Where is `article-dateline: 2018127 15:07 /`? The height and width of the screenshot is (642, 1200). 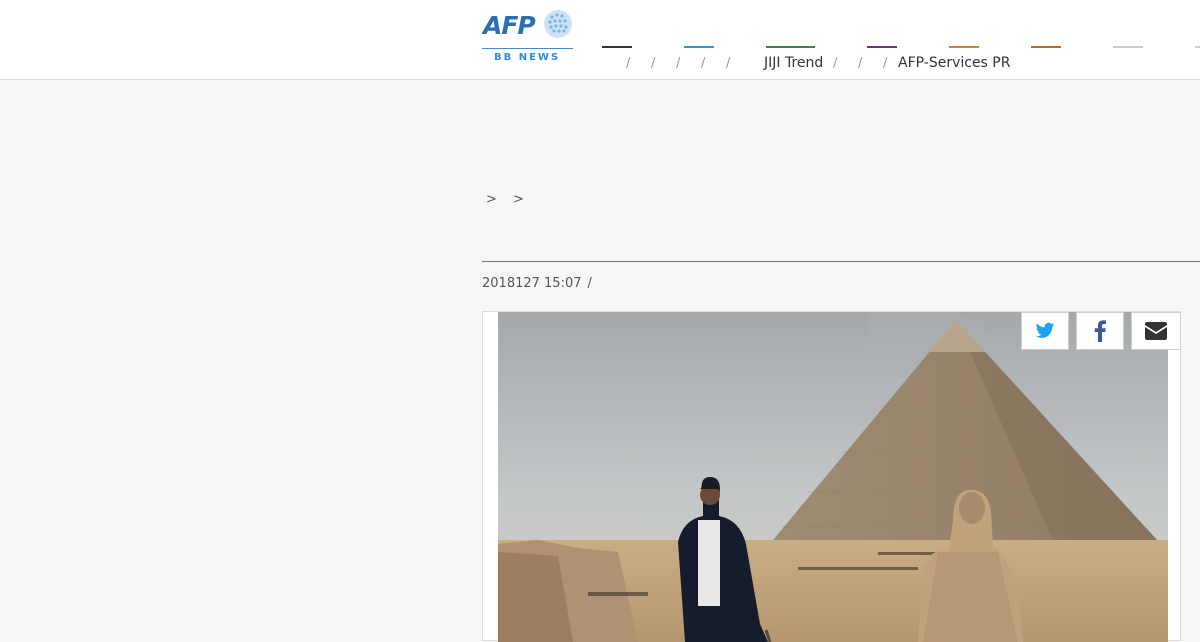 article-dateline: 2018127 15:07 / is located at coordinates (537, 283).